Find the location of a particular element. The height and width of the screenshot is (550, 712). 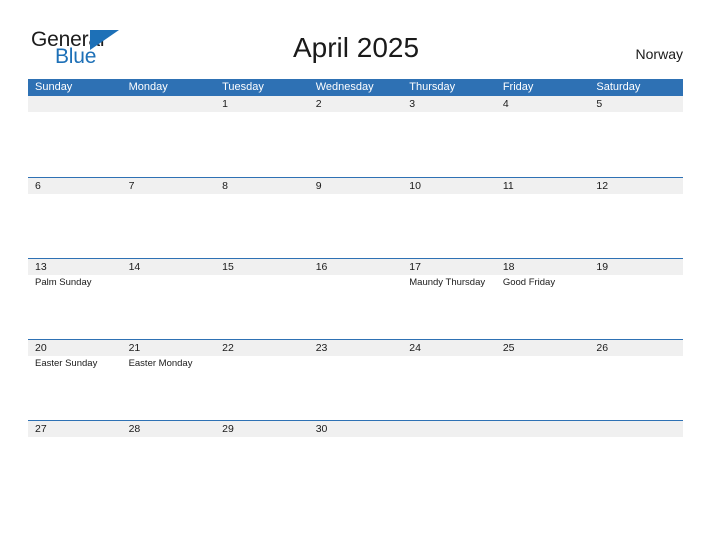

day-cell: 14 is located at coordinates (169, 299).